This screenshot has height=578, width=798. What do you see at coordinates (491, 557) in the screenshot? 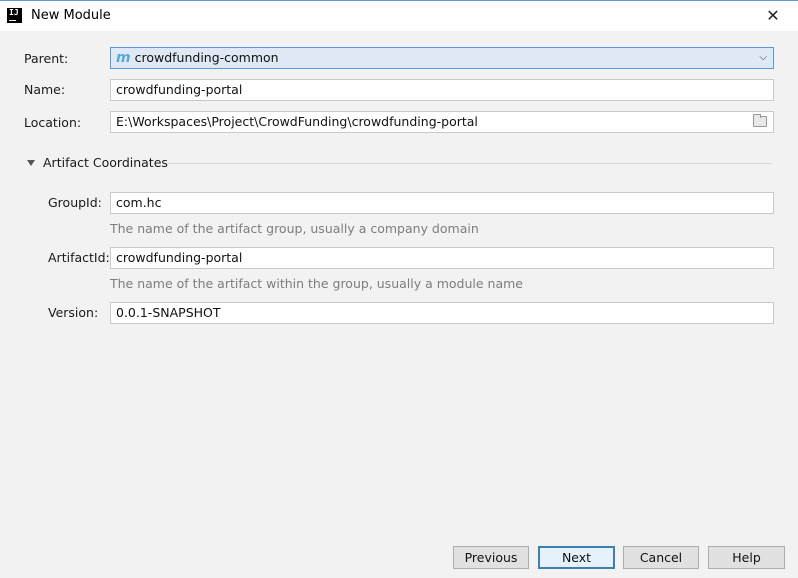
I see `previous-button: Previous` at bounding box center [491, 557].